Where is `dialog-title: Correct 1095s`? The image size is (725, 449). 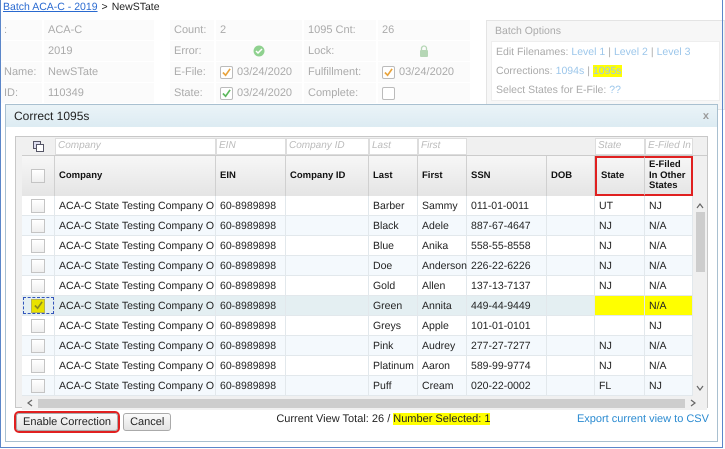
dialog-title: Correct 1095s is located at coordinates (52, 116).